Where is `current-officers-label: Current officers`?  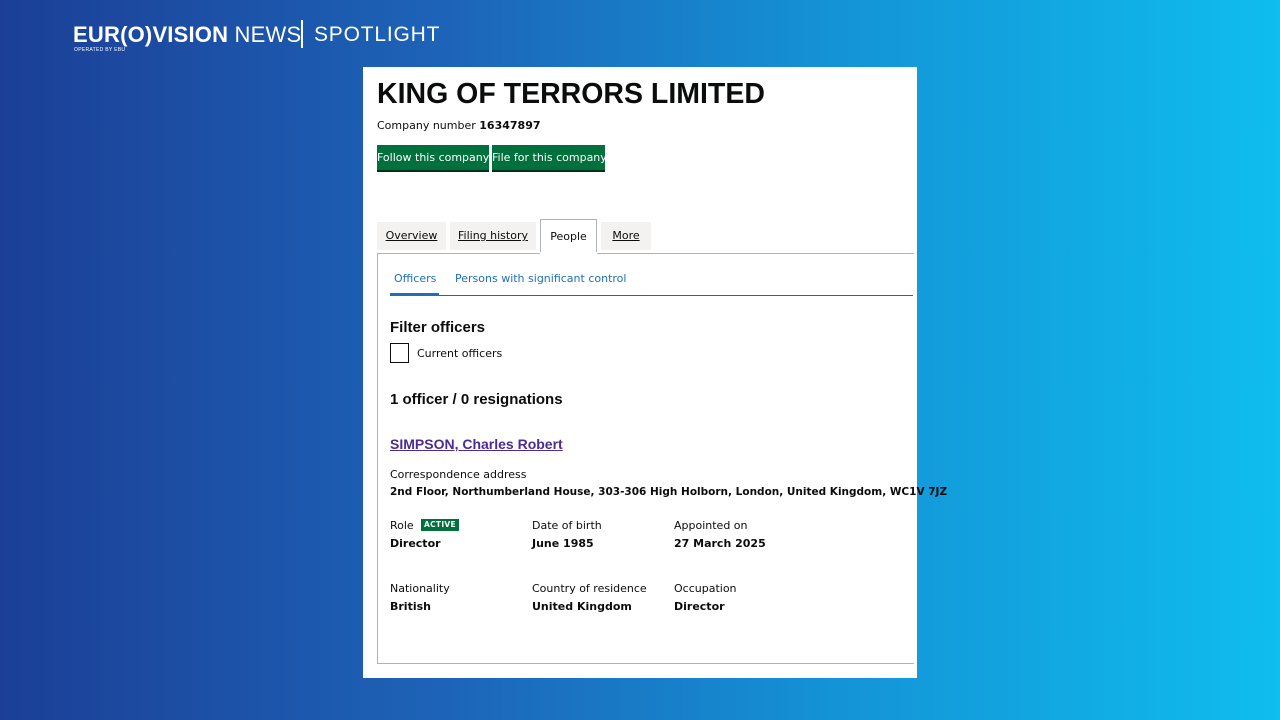
current-officers-label: Current officers is located at coordinates (459, 353).